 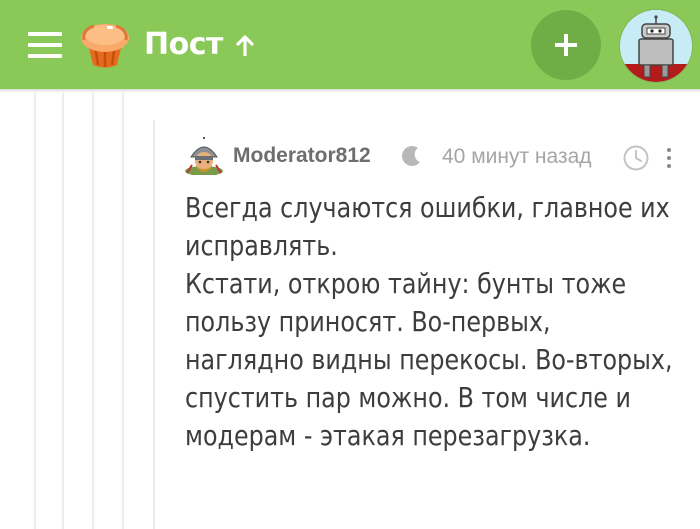 What do you see at coordinates (105, 44) in the screenshot?
I see `cupcake-logo-icon` at bounding box center [105, 44].